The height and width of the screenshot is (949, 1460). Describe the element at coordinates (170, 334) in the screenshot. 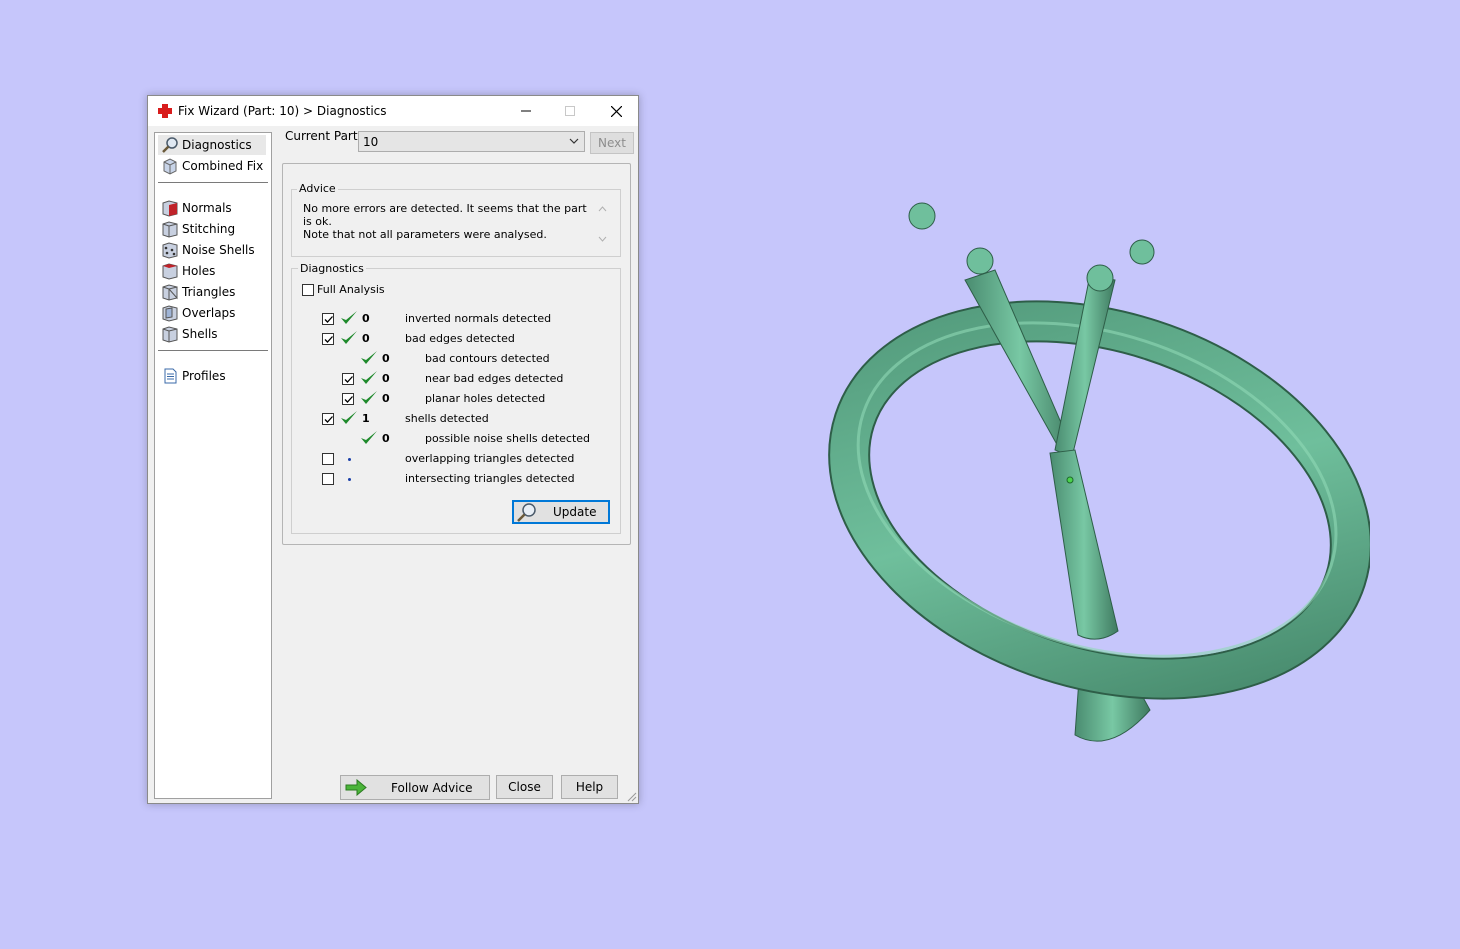

I see `shells-icon` at that location.